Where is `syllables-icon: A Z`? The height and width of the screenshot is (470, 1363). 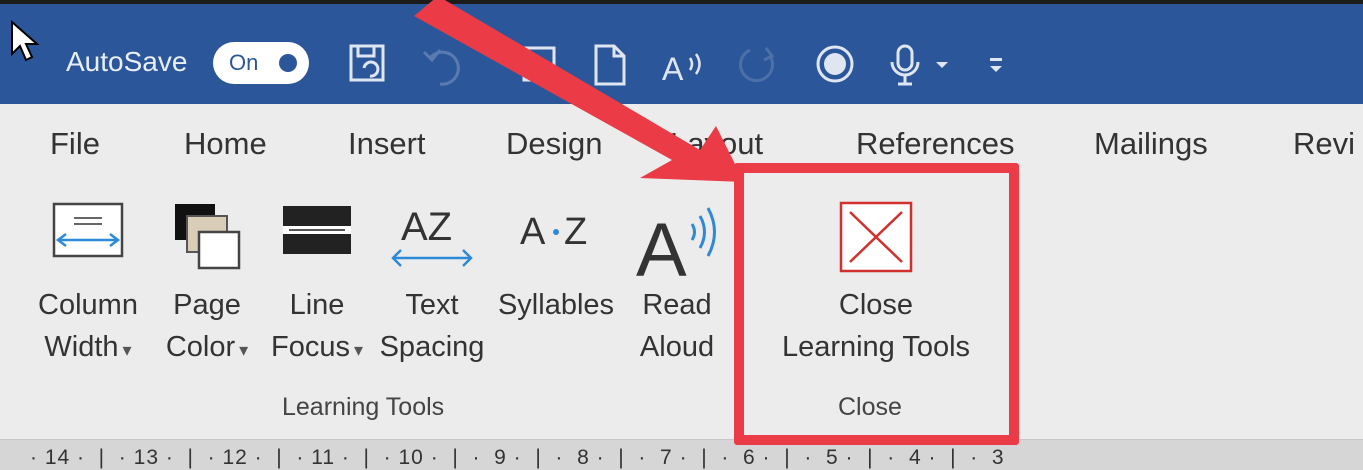
syllables-icon: A Z is located at coordinates (553, 232).